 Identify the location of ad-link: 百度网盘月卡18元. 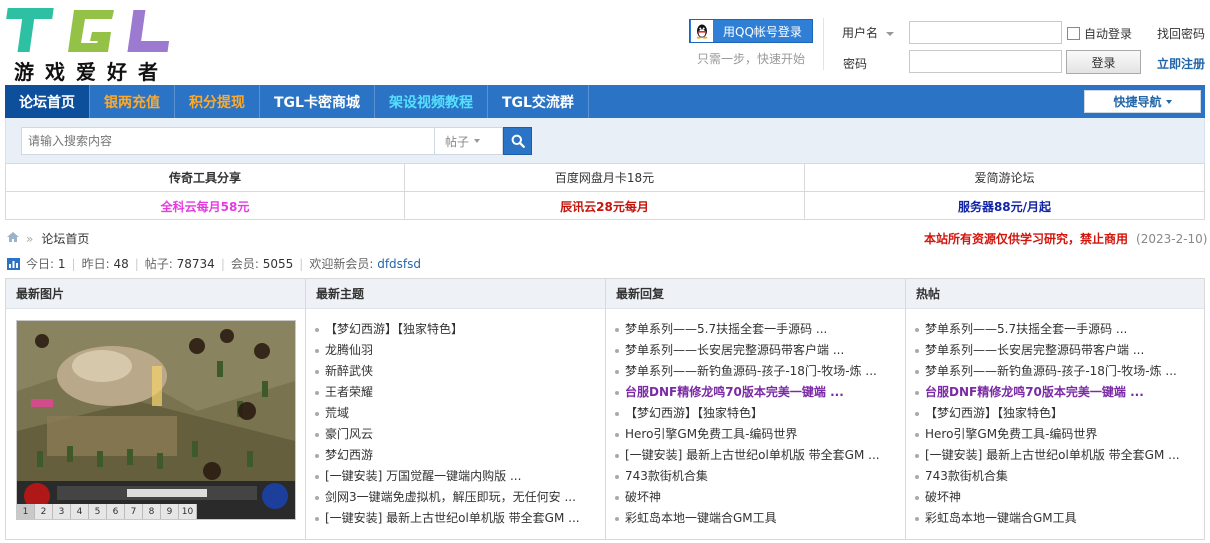
(605, 178).